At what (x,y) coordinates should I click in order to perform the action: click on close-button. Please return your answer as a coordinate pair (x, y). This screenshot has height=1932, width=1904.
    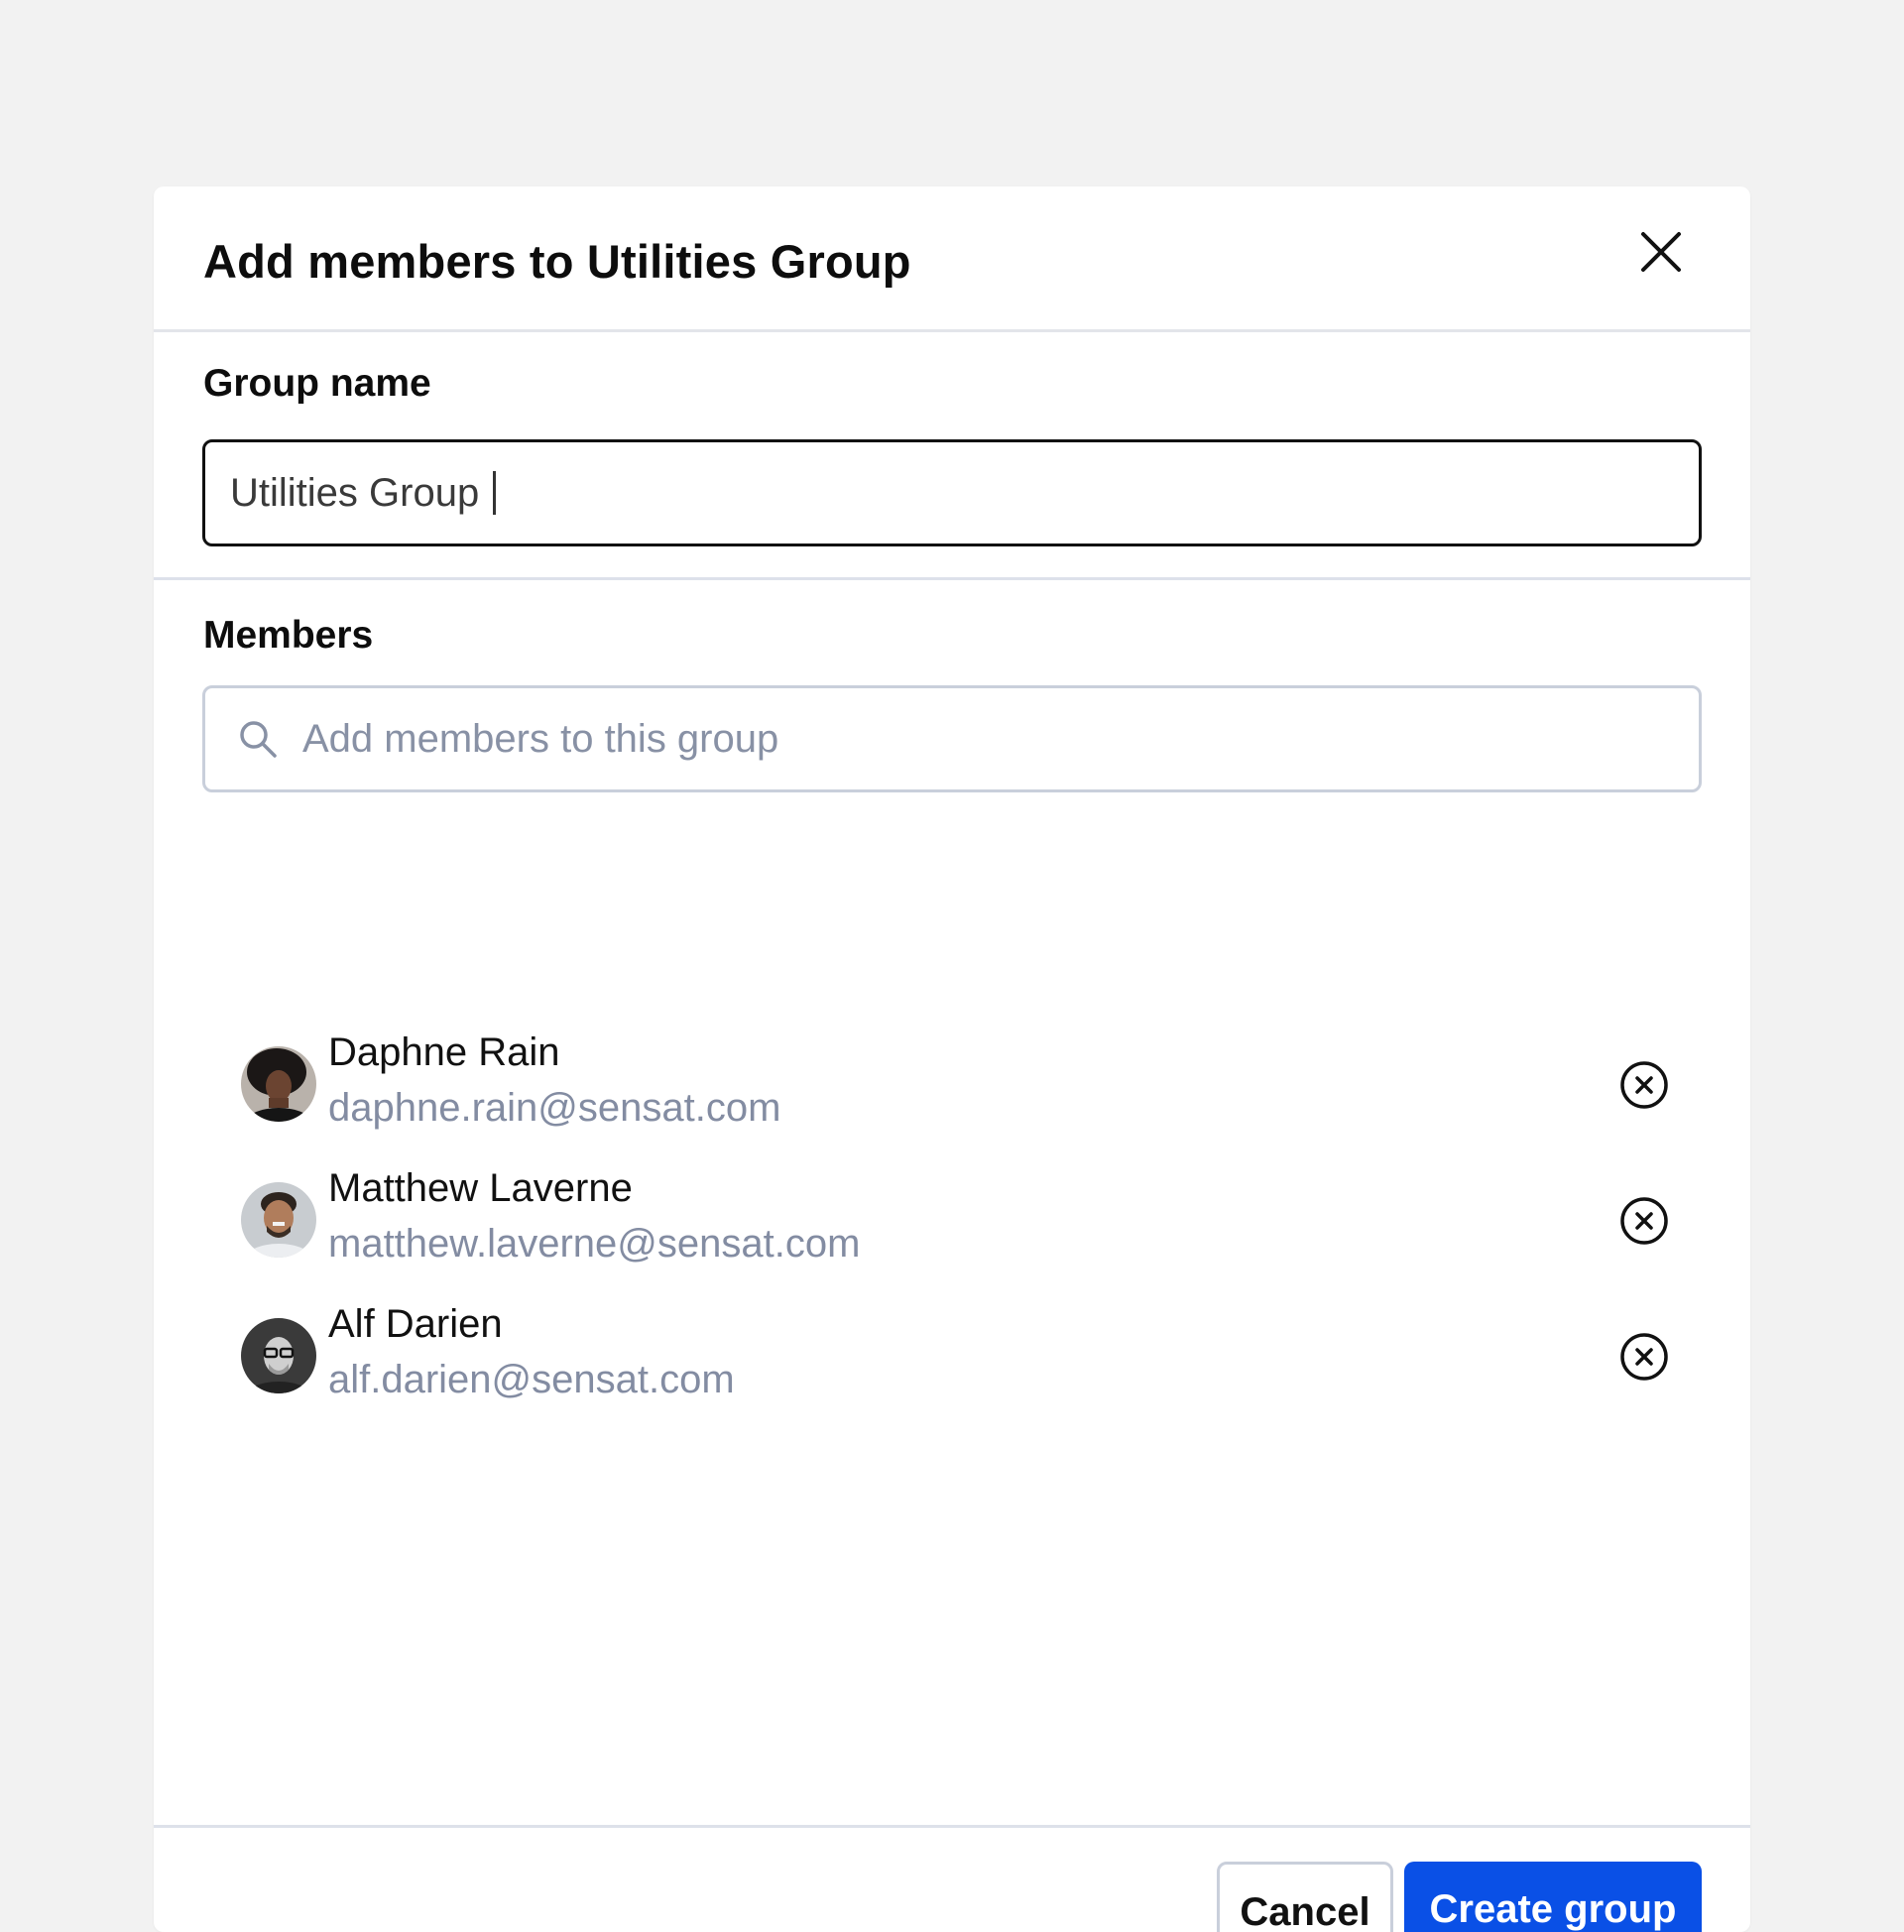
    Looking at the image, I should click on (1661, 252).